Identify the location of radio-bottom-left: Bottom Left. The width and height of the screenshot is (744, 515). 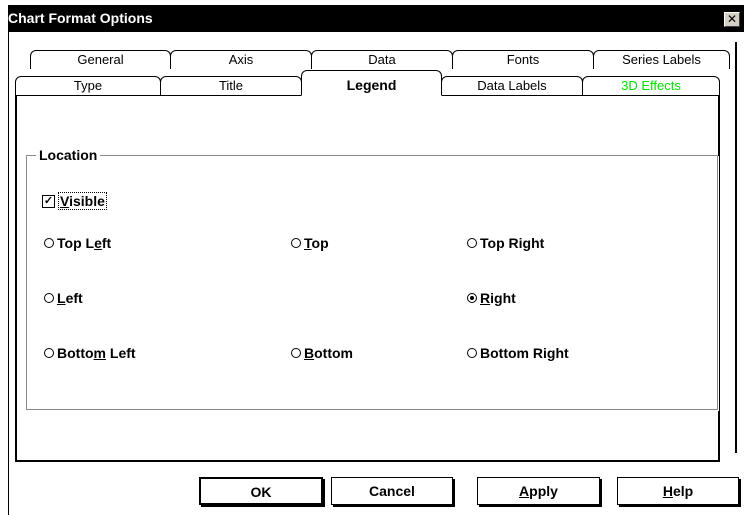
(90, 353).